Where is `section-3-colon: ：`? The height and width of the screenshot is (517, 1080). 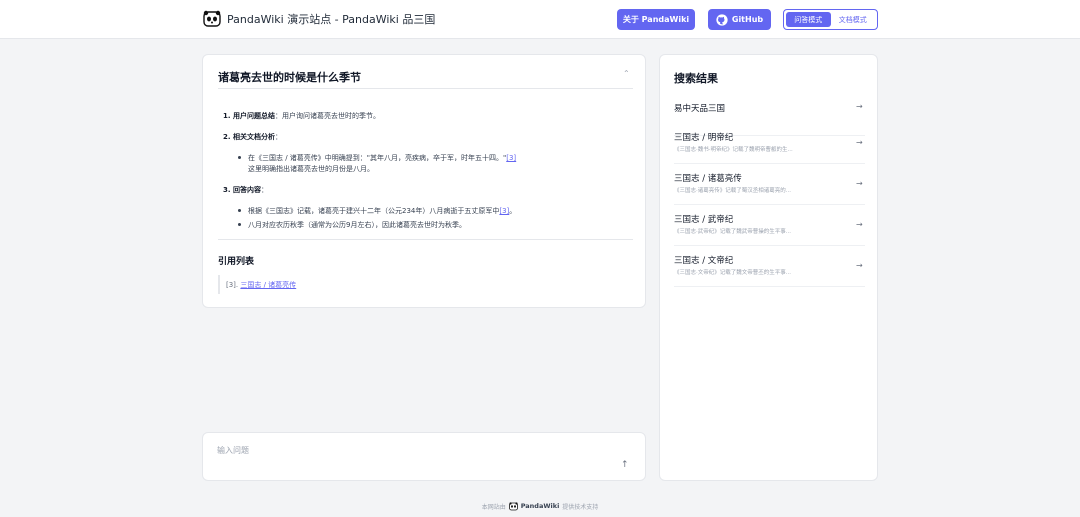 section-3-colon: ： is located at coordinates (264, 190).